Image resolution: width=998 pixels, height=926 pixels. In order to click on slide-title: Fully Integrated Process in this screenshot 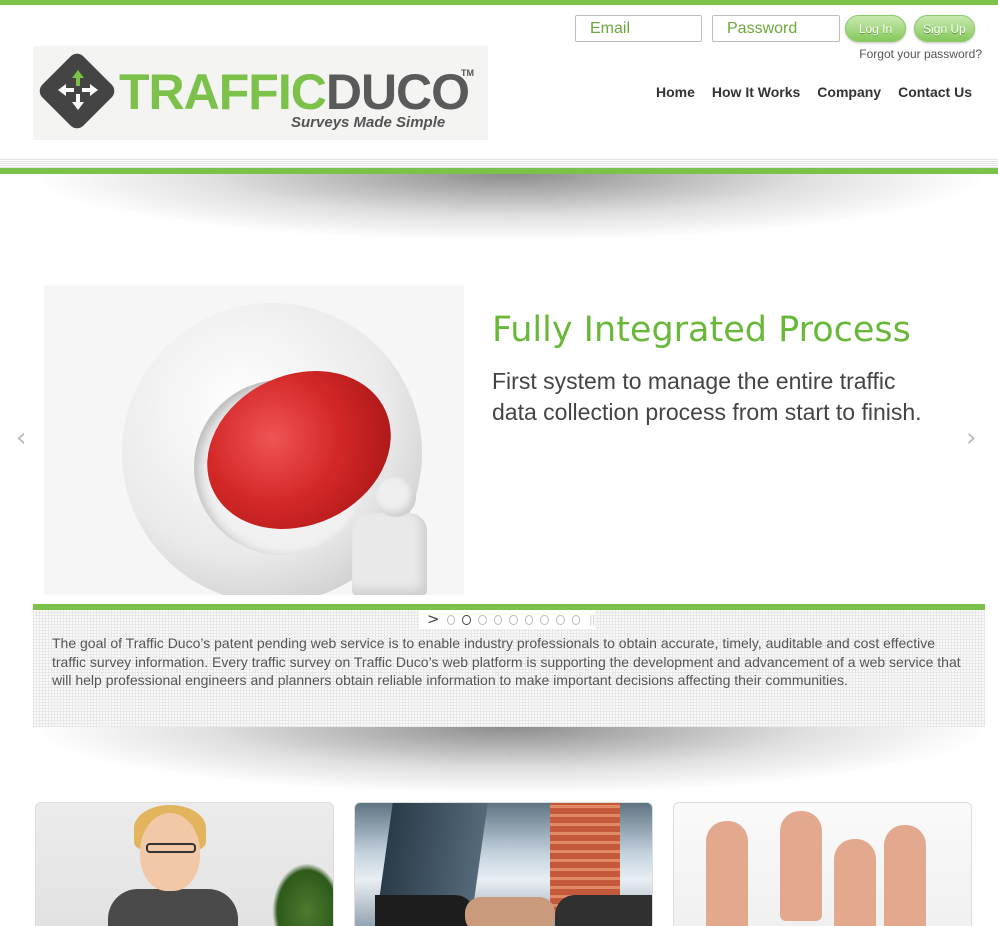, I will do `click(701, 330)`.